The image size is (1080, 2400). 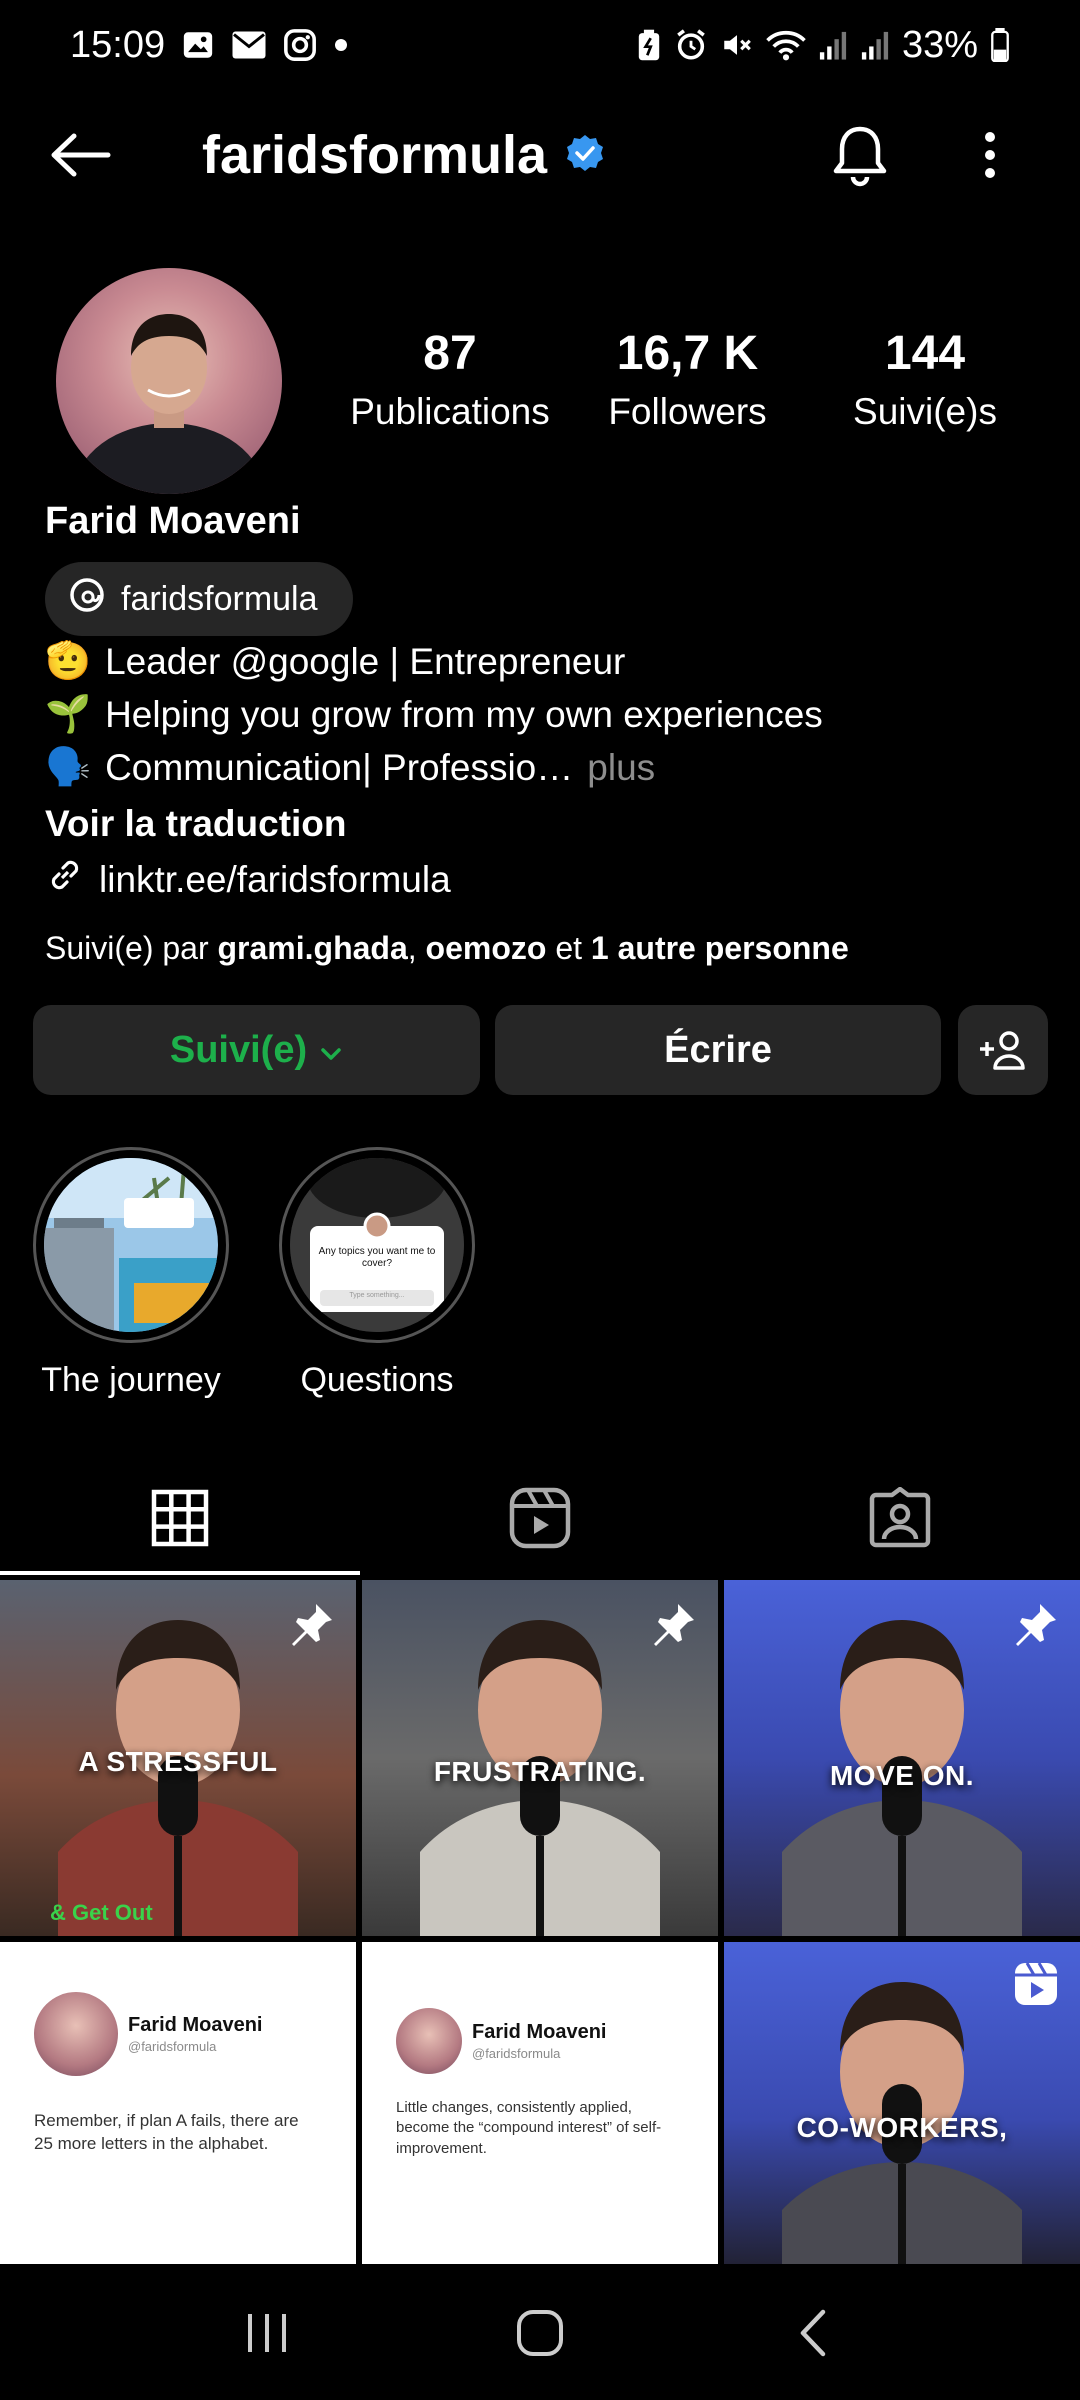 I want to click on post-caption: FRUSTRATING., so click(x=540, y=1771).